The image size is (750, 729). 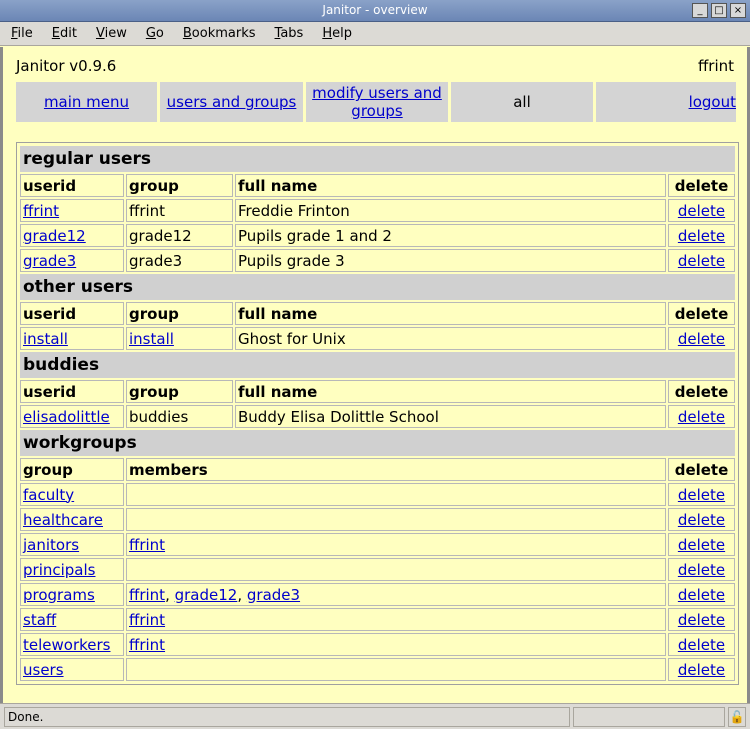 What do you see at coordinates (179, 235) in the screenshot?
I see `group-cell: grade12` at bounding box center [179, 235].